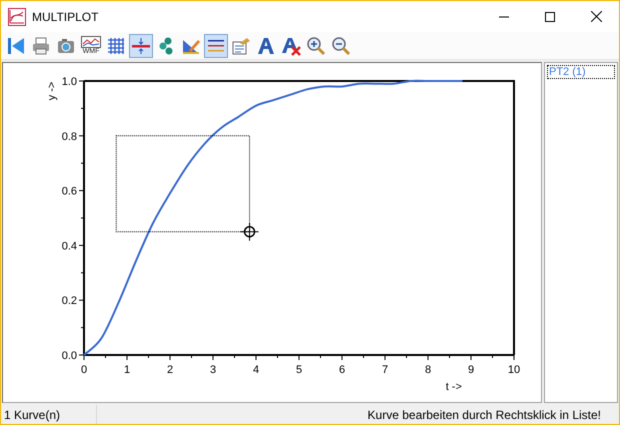 Image resolution: width=620 pixels, height=425 pixels. What do you see at coordinates (66, 17) in the screenshot?
I see `window-title: MULTIPLOT` at bounding box center [66, 17].